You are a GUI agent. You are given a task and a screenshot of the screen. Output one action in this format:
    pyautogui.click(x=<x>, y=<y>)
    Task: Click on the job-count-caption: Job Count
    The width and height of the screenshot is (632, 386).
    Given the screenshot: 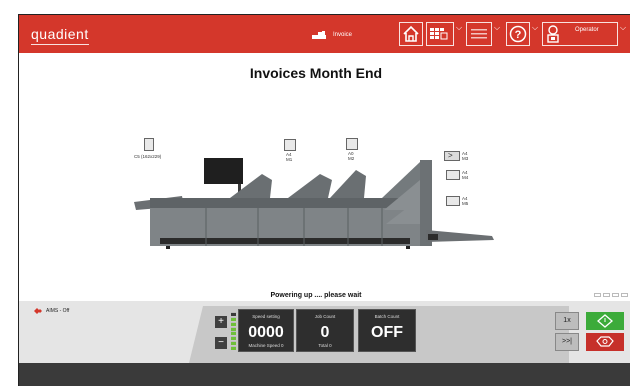 What is the action you would take?
    pyautogui.click(x=325, y=316)
    